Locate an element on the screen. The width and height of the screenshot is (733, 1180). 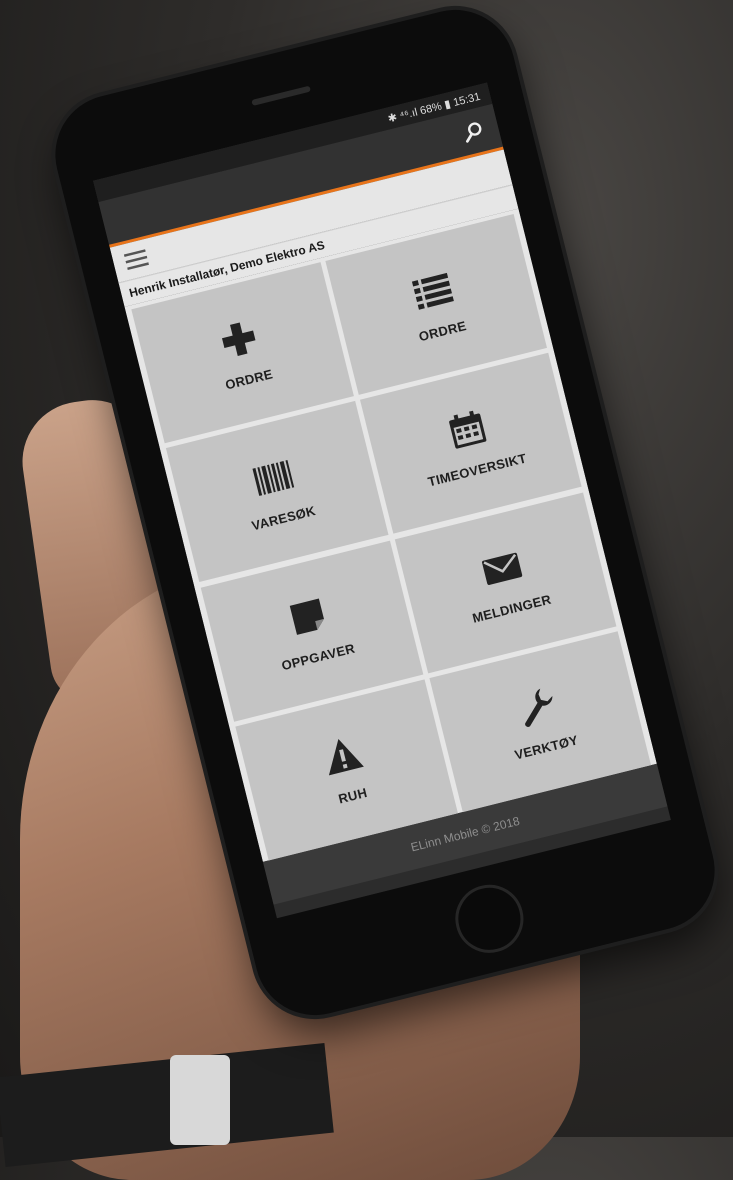
phone-speaker is located at coordinates (281, 95).